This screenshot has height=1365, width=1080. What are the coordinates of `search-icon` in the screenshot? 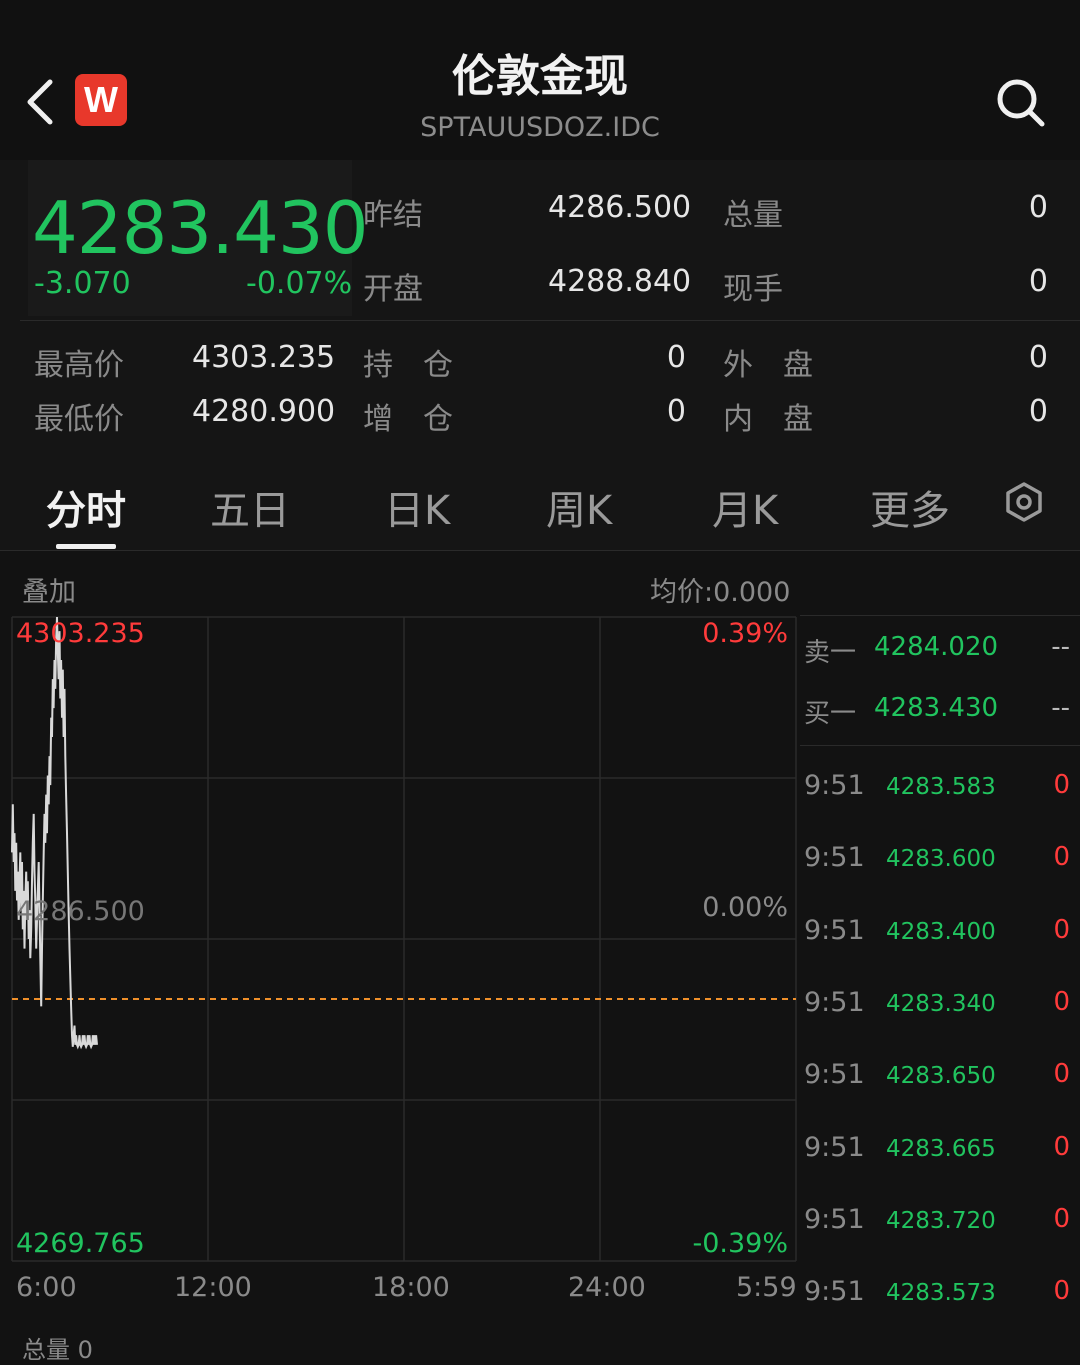 It's located at (1021, 103).